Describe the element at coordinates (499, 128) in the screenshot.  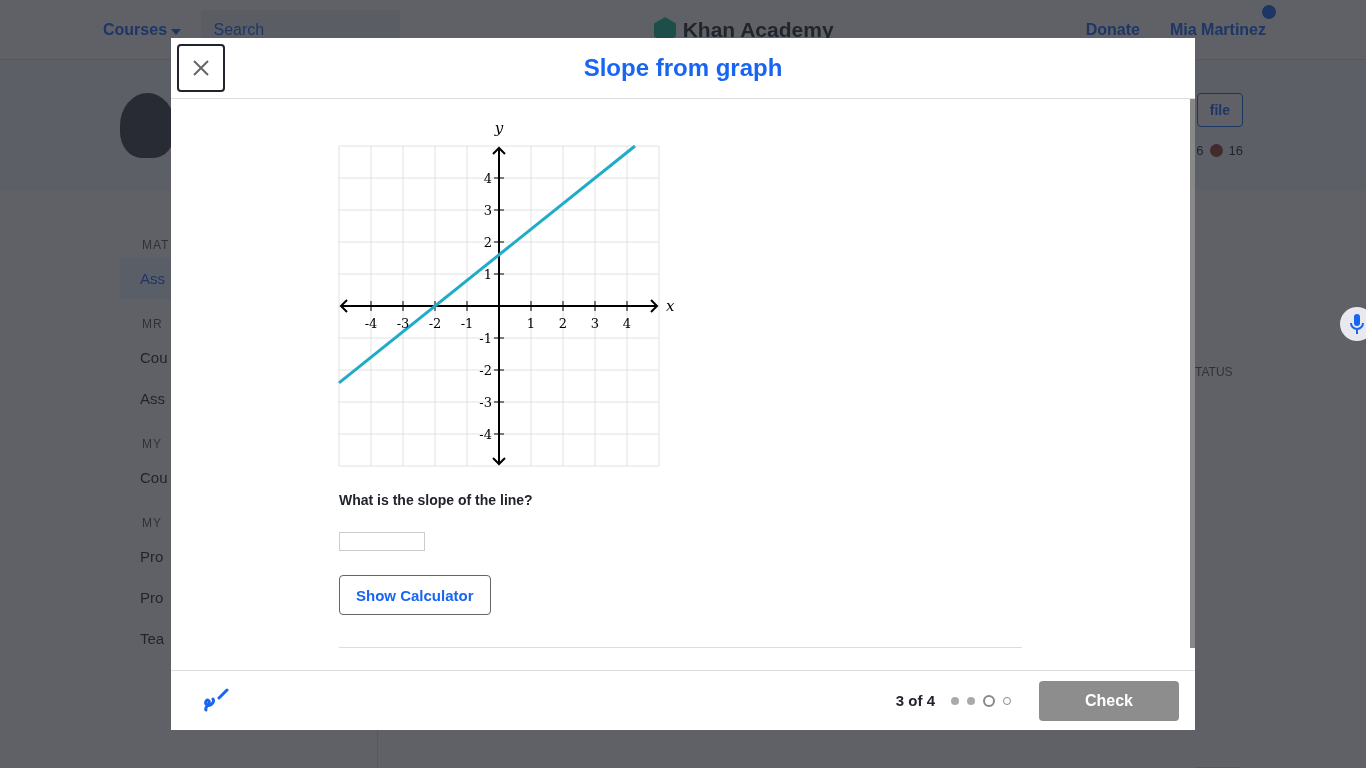
I see `y-axis-label: y` at that location.